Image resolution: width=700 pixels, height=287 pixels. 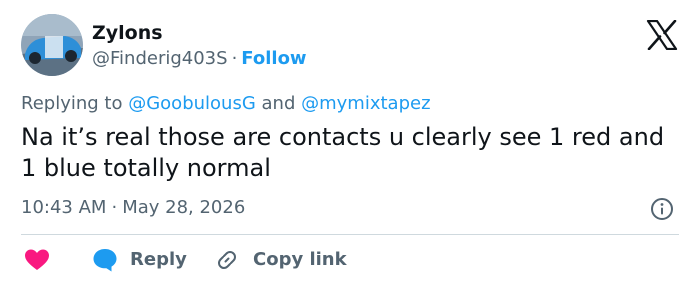 What do you see at coordinates (278, 103) in the screenshot?
I see `reply-context-and: and` at bounding box center [278, 103].